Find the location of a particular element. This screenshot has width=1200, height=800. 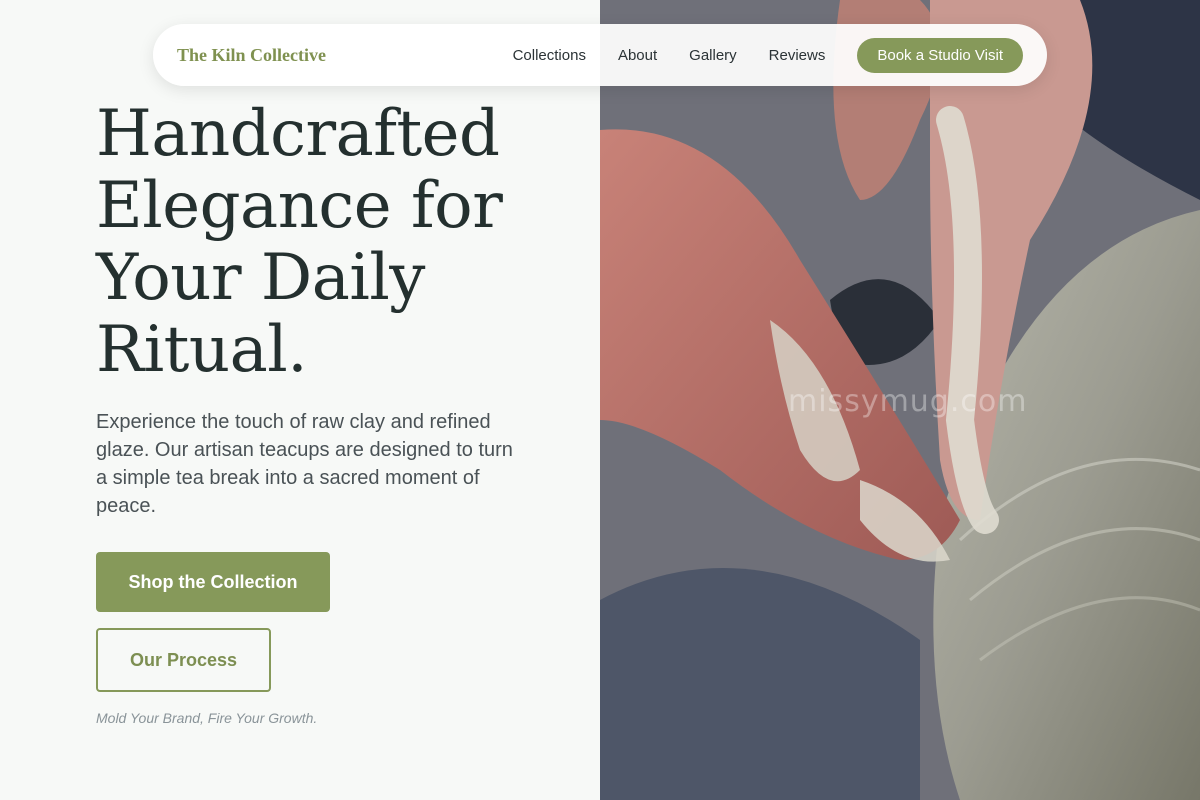

nav-link-about: About is located at coordinates (637, 55).